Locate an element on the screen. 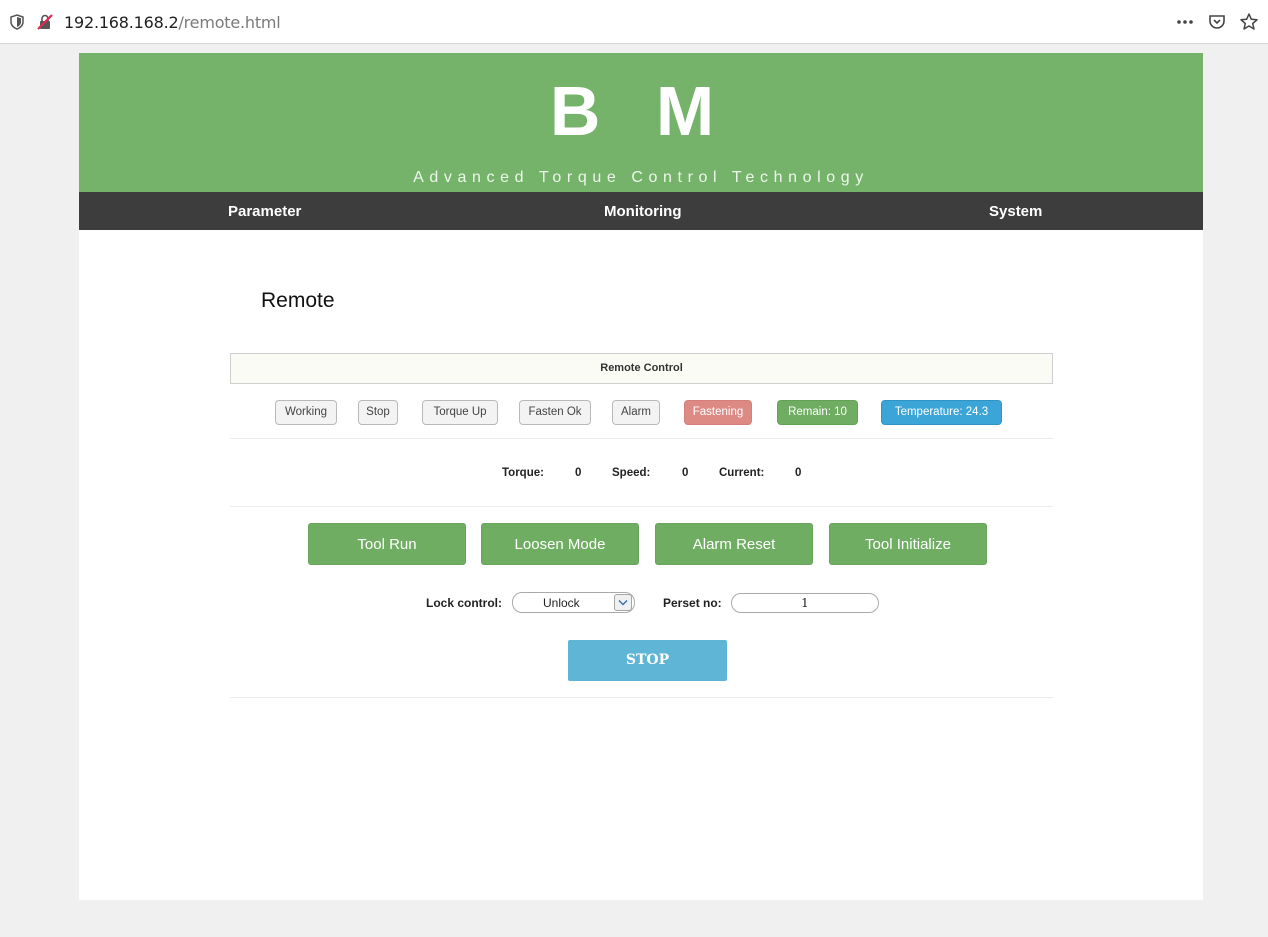 The image size is (1268, 937). tool-run-button: Tool Run is located at coordinates (387, 544).